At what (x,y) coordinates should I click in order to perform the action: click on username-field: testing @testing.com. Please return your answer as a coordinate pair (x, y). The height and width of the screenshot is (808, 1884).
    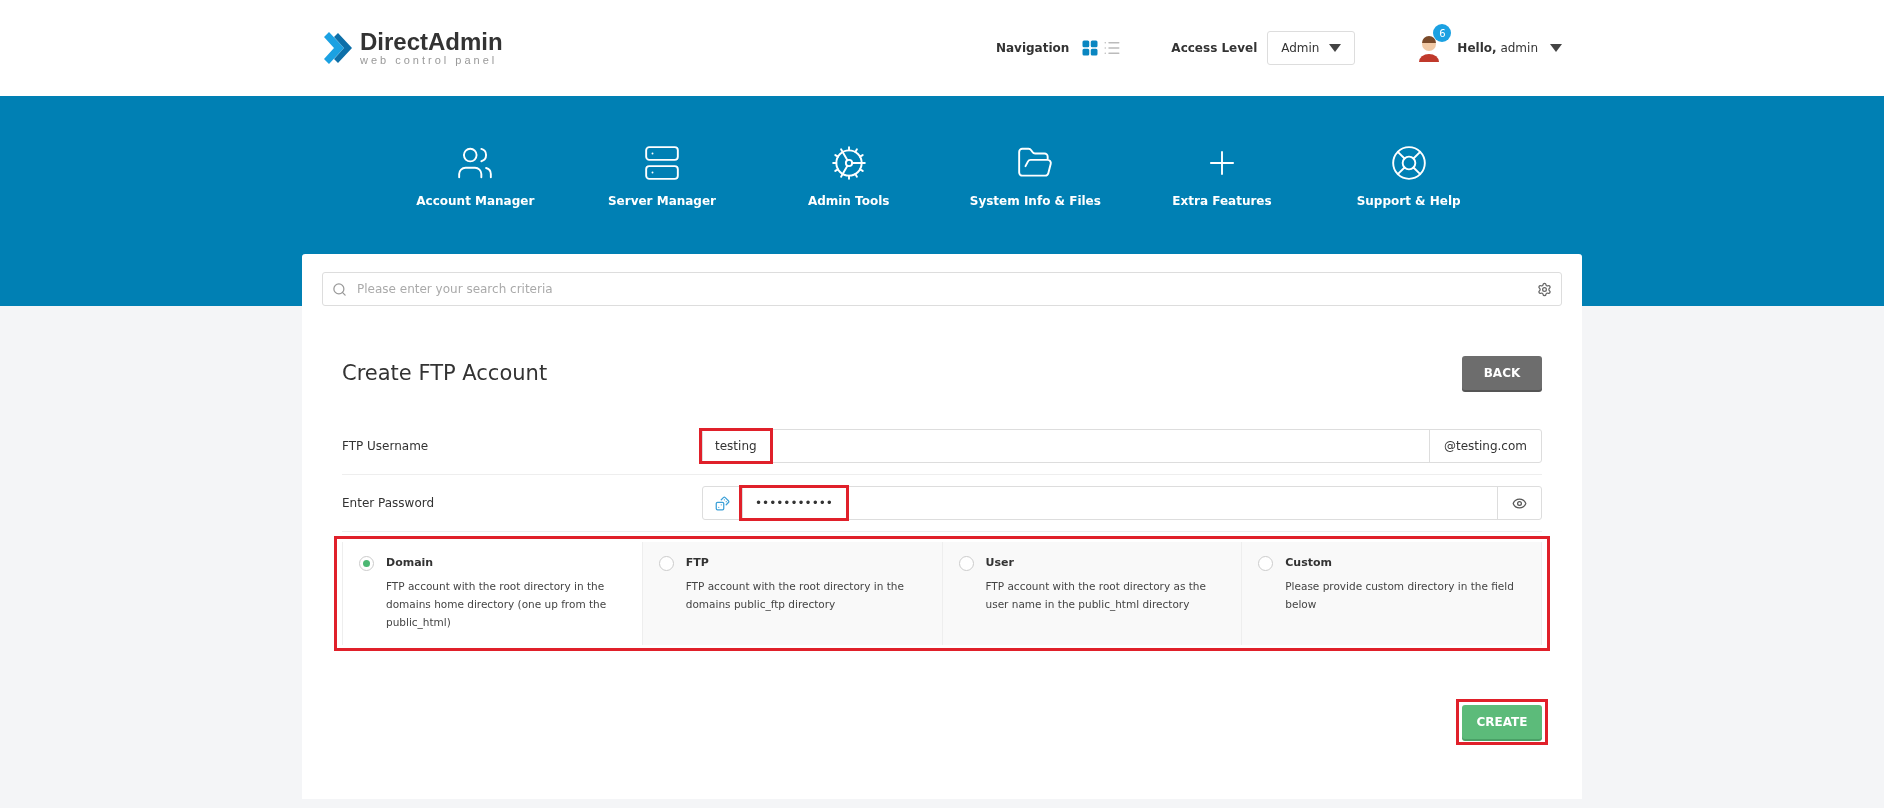
    Looking at the image, I should click on (1122, 446).